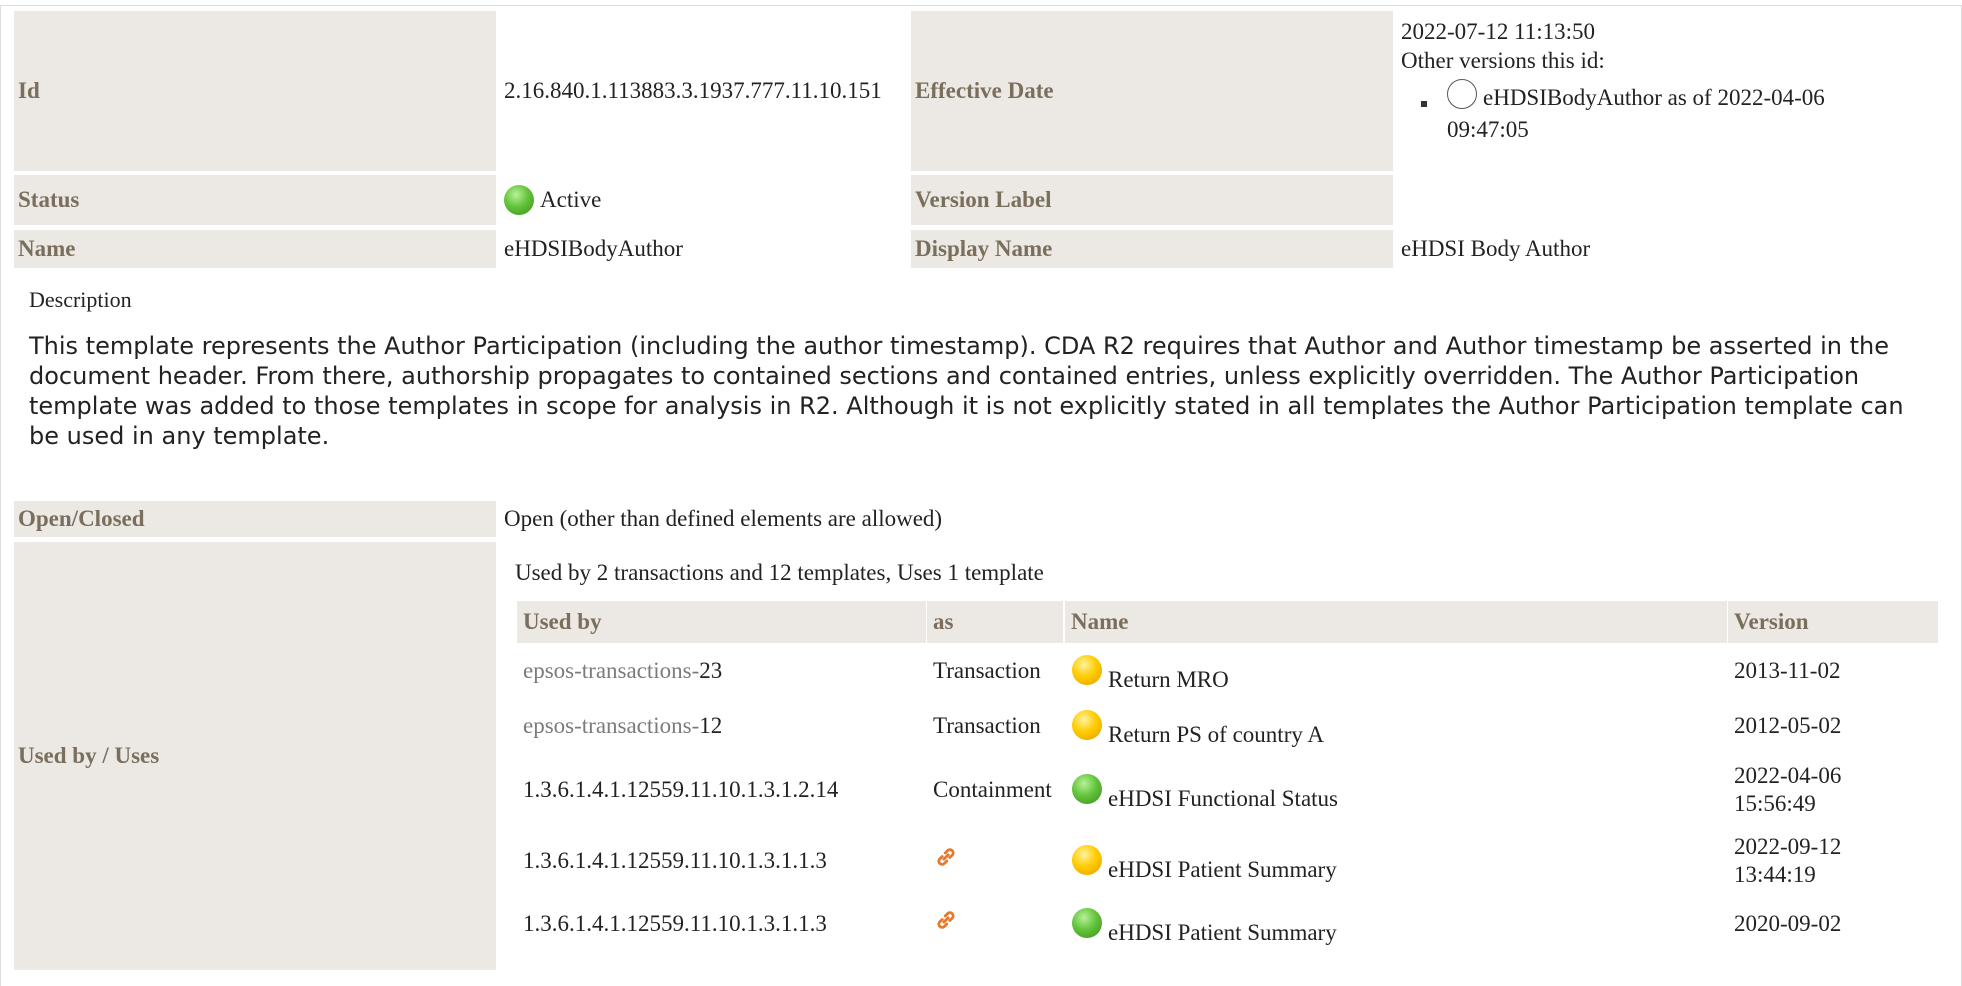  What do you see at coordinates (1488, 129) in the screenshot?
I see `other-version-time: 09:47:05` at bounding box center [1488, 129].